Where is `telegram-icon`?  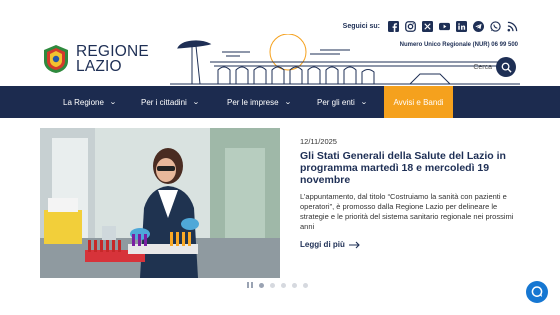
telegram-icon is located at coordinates (478, 26).